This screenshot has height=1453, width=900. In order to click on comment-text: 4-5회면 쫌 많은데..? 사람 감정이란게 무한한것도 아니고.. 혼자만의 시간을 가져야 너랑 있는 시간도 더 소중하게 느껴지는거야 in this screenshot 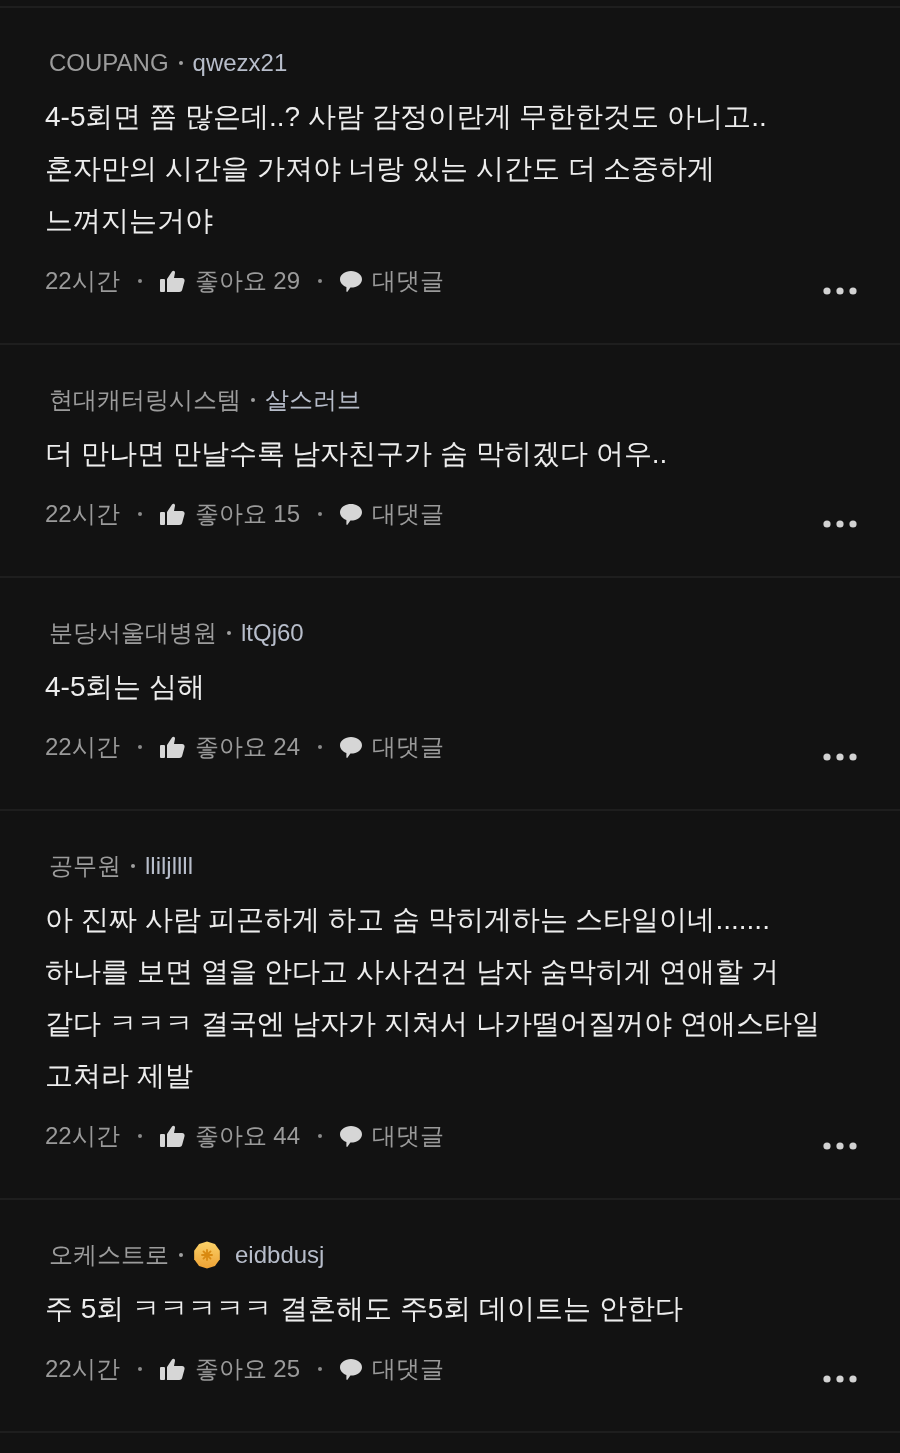, I will do `click(406, 169)`.